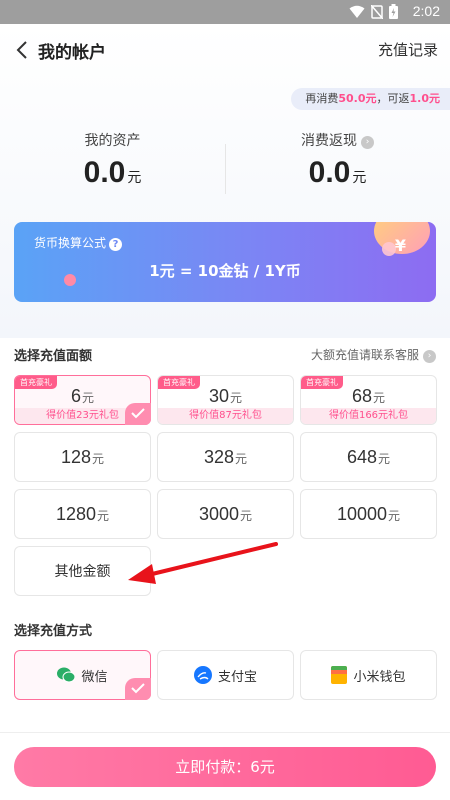 The width and height of the screenshot is (450, 800). I want to click on status-bar: 2:02, so click(225, 12).